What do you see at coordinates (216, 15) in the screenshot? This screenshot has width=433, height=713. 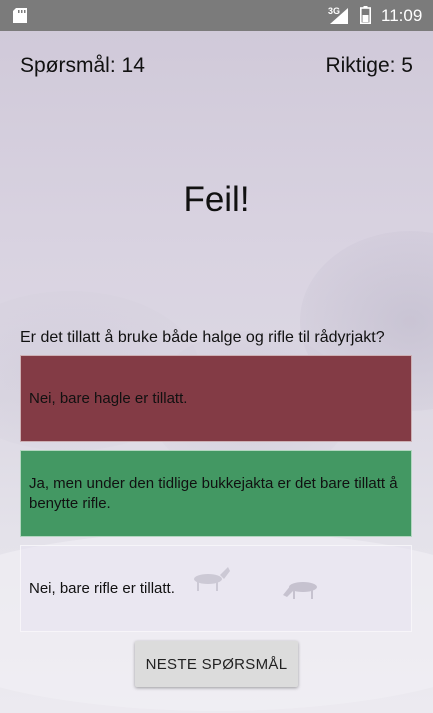 I see `status-bar: 3G 11:09` at bounding box center [216, 15].